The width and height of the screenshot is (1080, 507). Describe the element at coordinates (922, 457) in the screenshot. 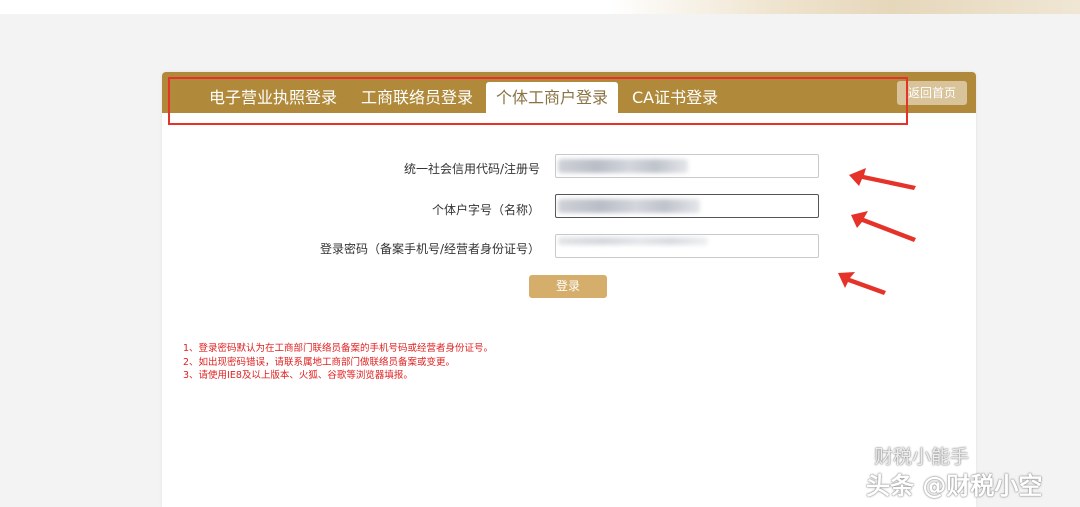

I see `watermark-account: 财税小能手` at that location.